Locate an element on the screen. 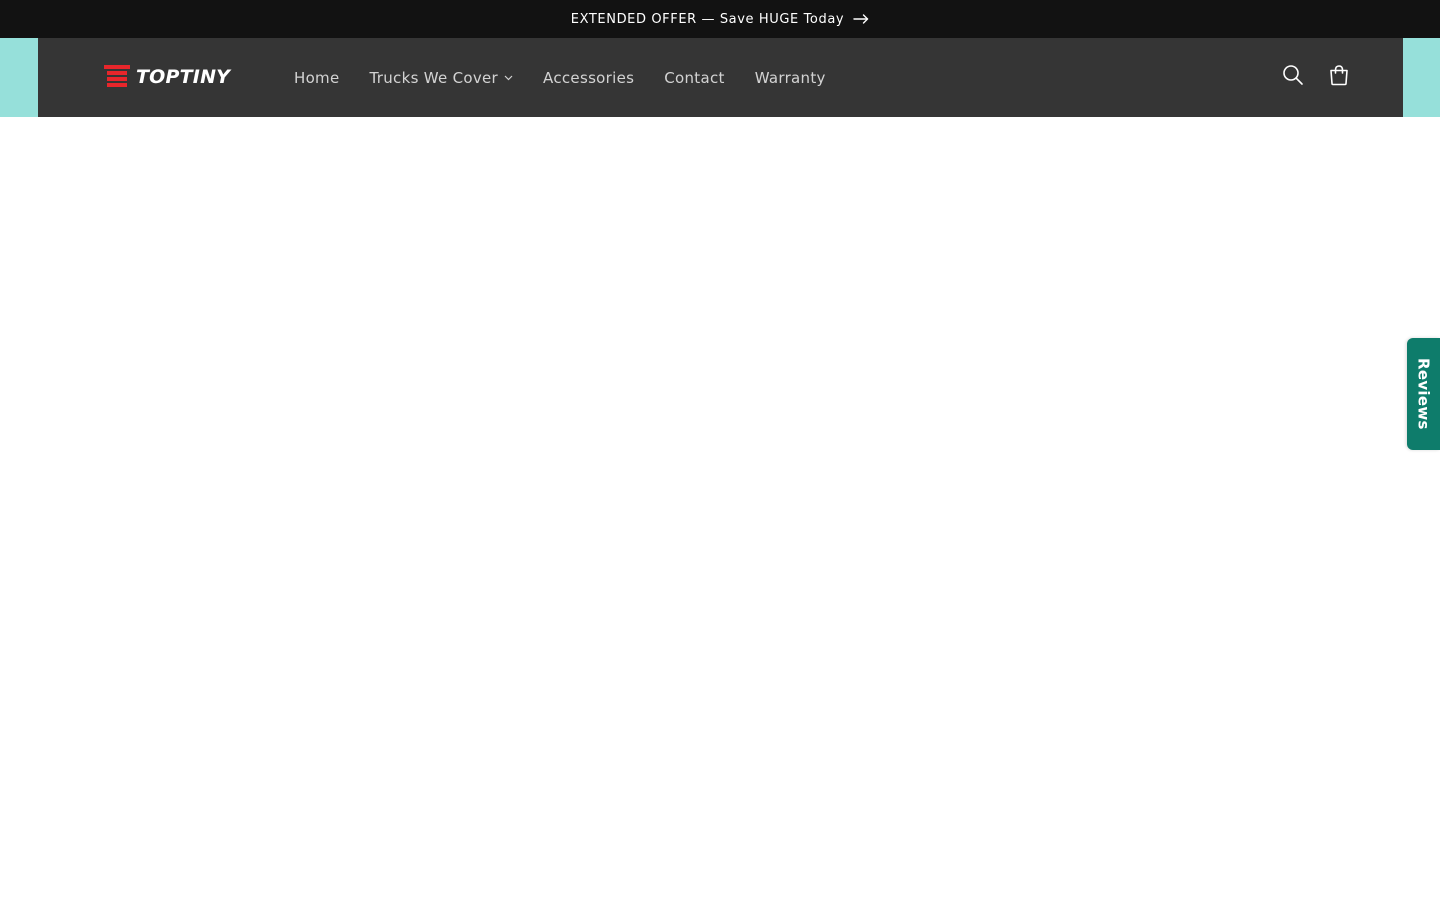 The image size is (1440, 900). search-button is located at coordinates (1293, 77).